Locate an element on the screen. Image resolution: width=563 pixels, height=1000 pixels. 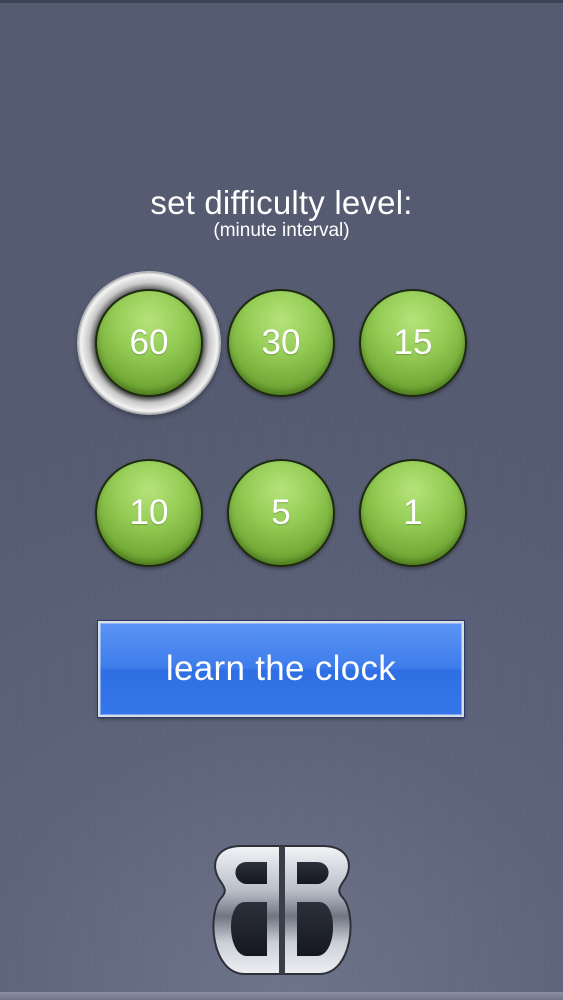
level-button-15: 15 is located at coordinates (413, 343).